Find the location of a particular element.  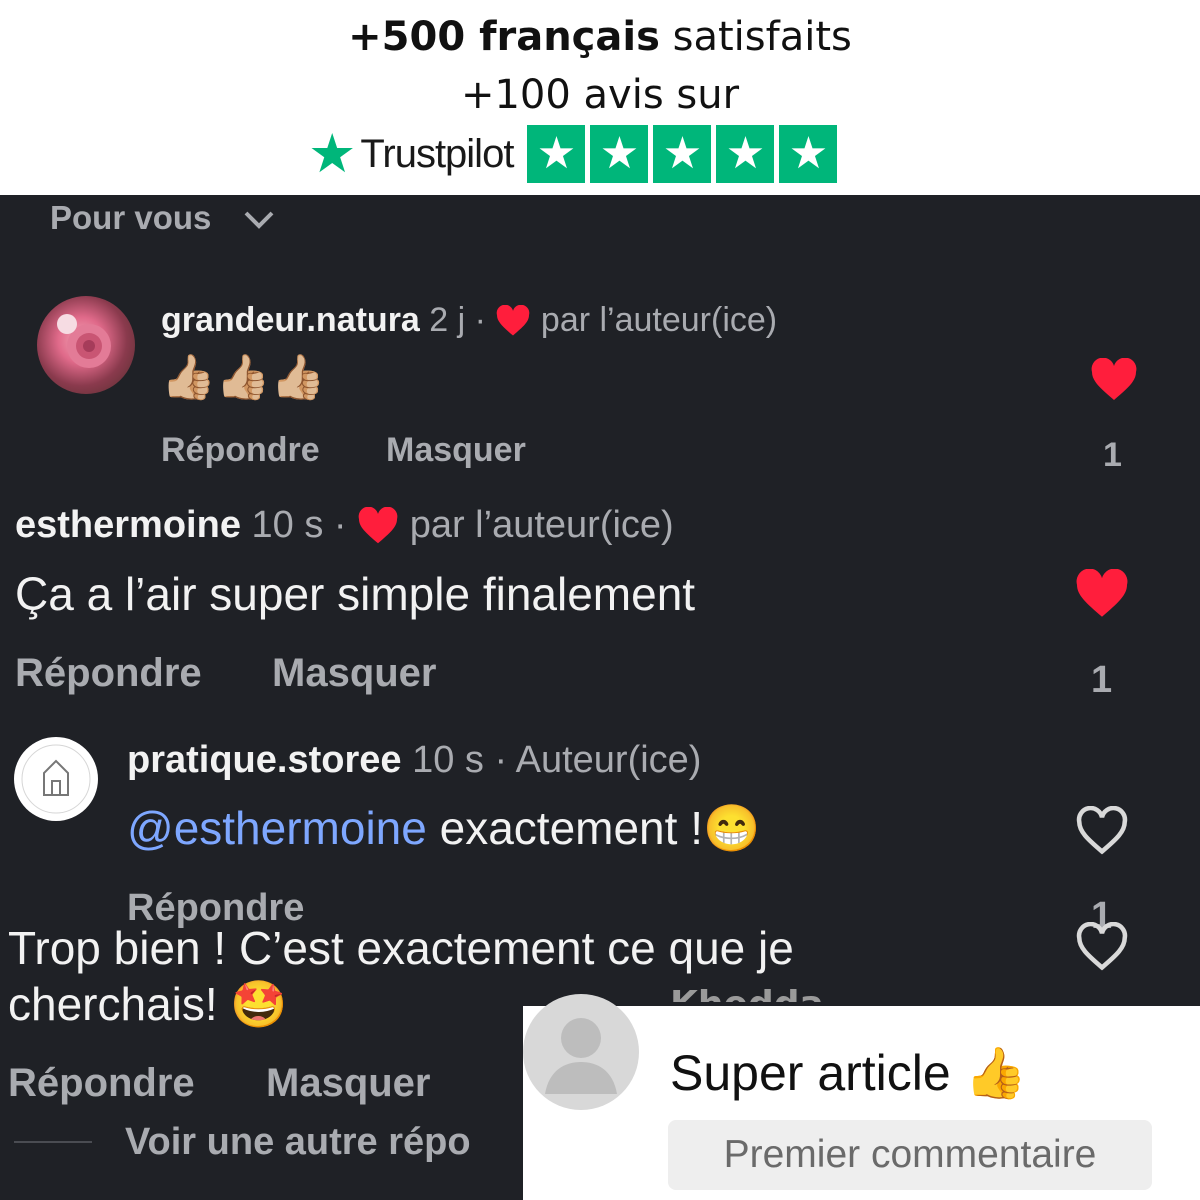

feed-filter-dropdown: Pour vous is located at coordinates (162, 218).